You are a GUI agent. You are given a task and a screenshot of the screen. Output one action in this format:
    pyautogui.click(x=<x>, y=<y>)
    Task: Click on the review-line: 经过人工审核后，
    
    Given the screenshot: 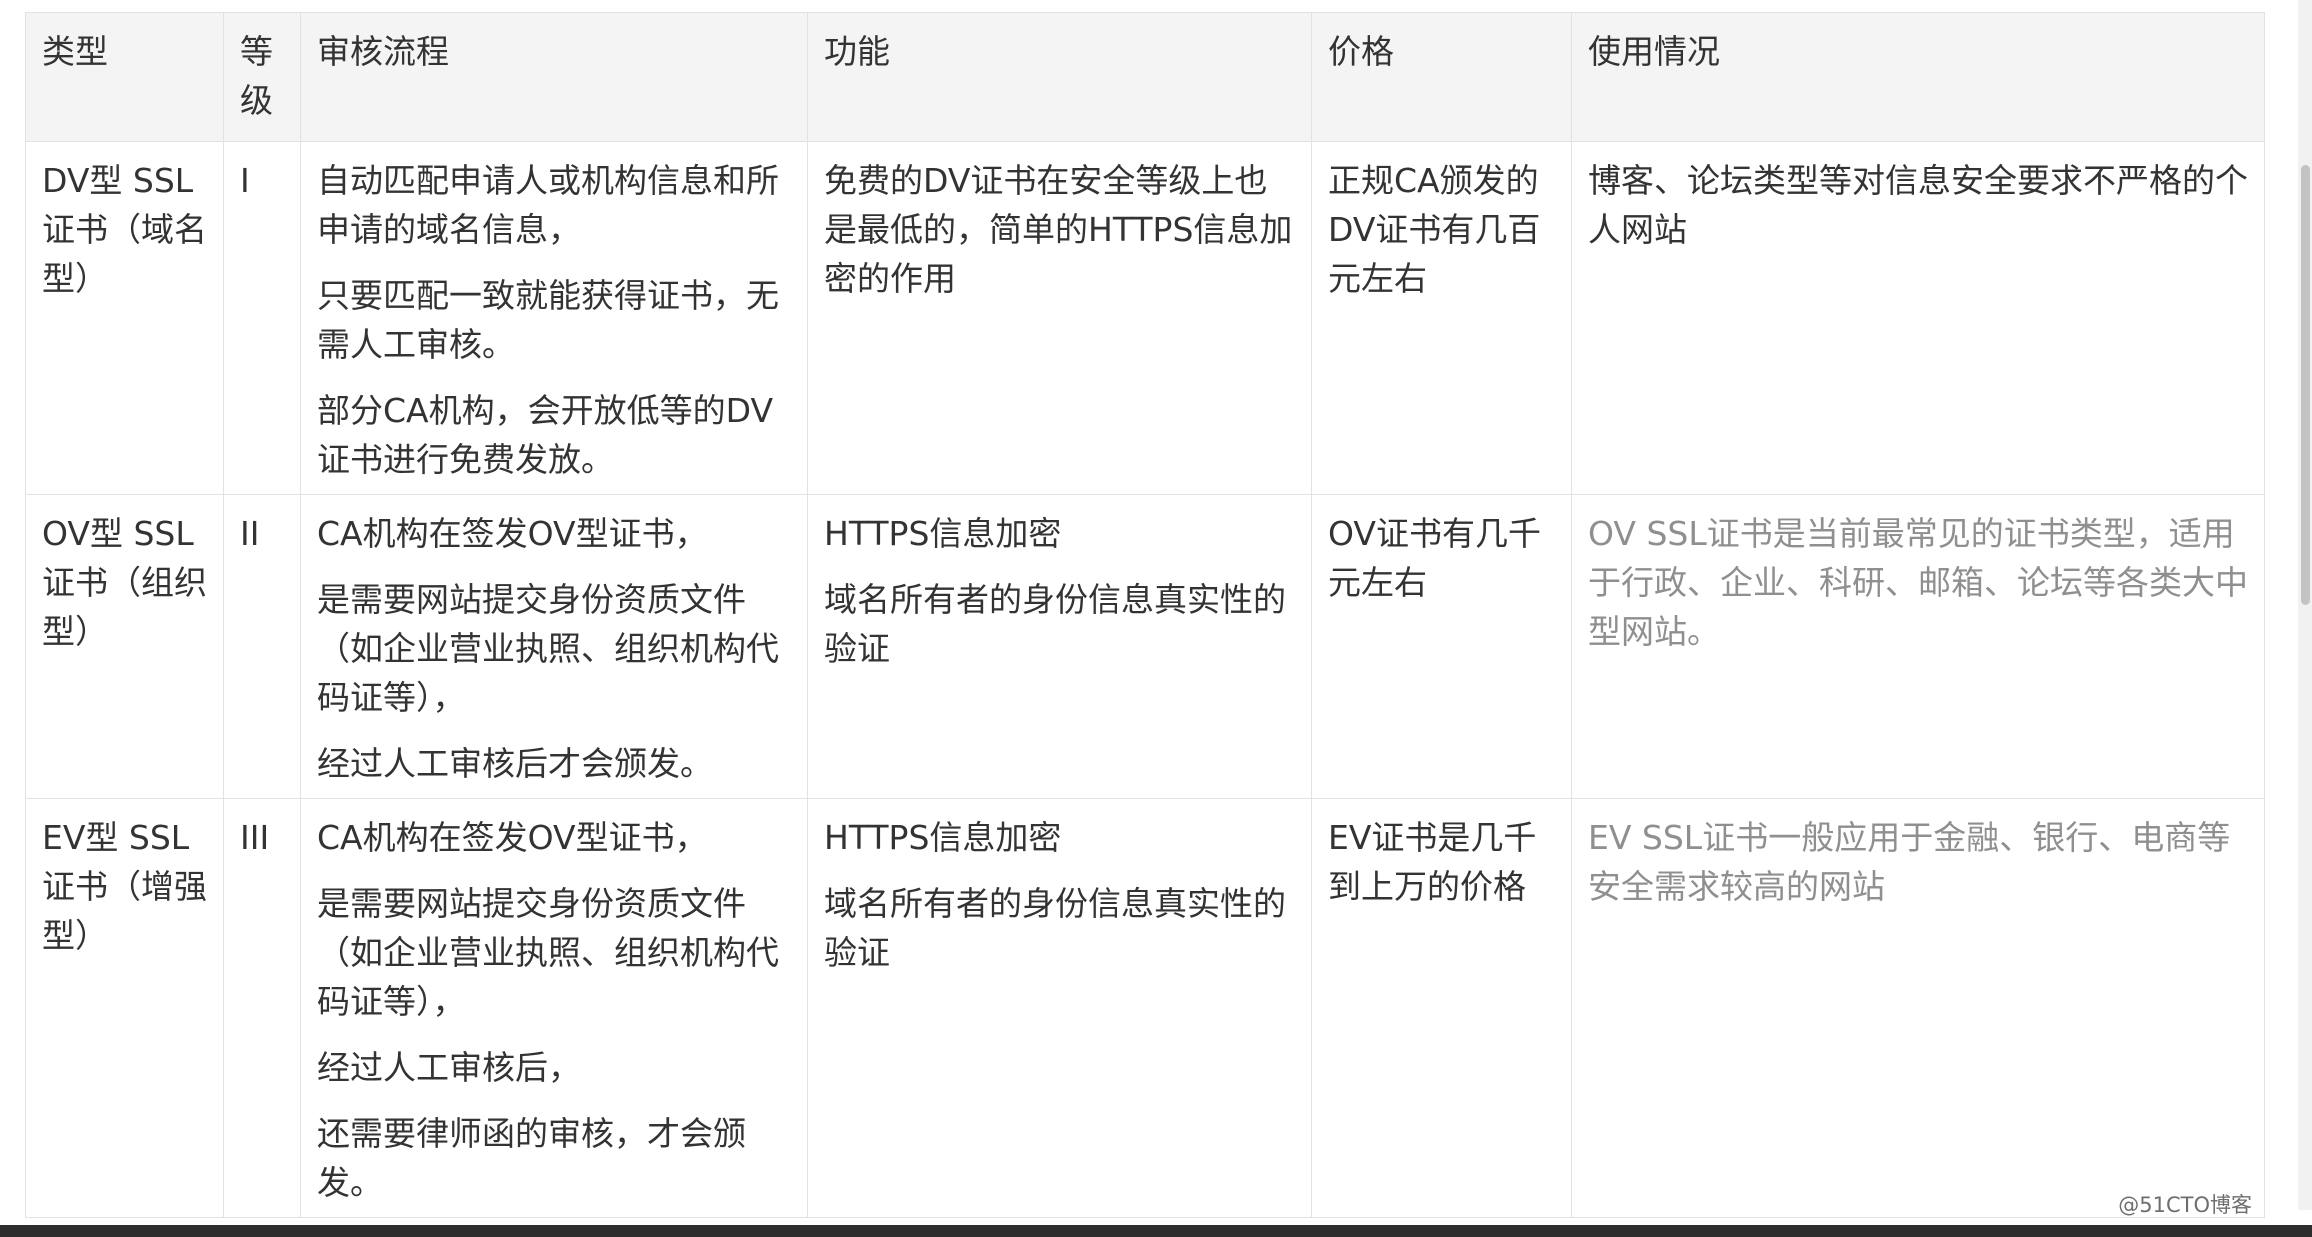 What is the action you would take?
    pyautogui.click(x=449, y=1067)
    